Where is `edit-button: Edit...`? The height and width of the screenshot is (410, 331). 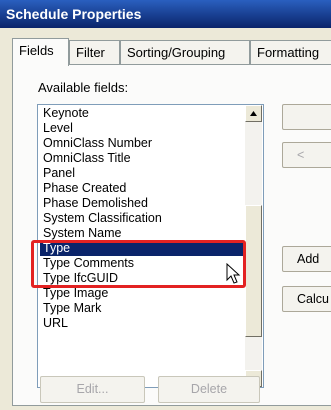
edit-button: Edit... is located at coordinates (92, 389).